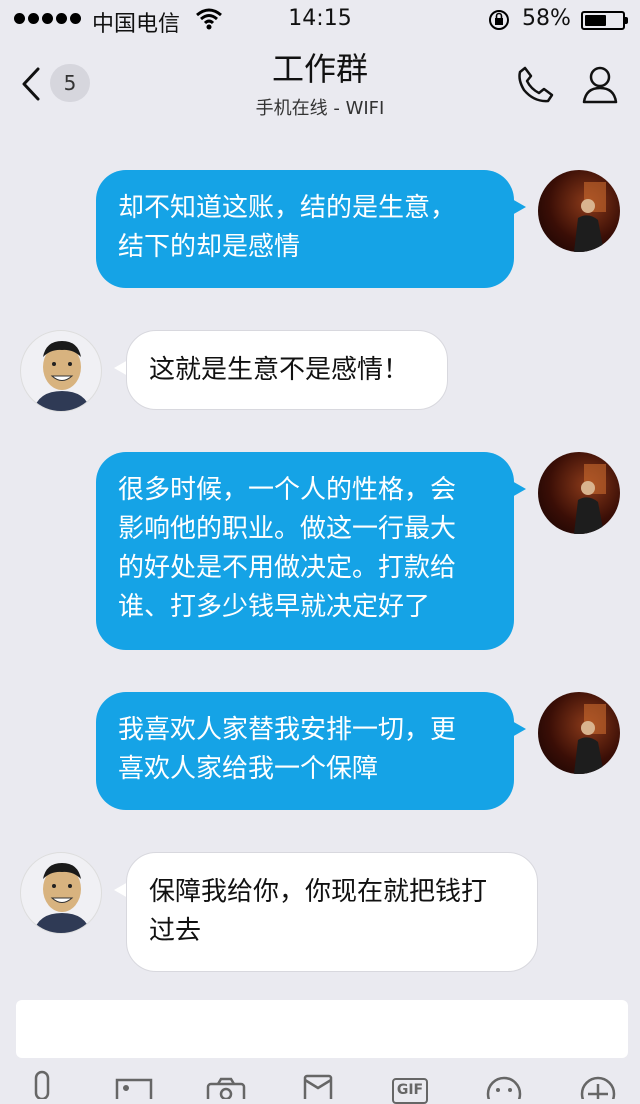 The image size is (640, 1104). Describe the element at coordinates (318, 1082) in the screenshot. I see `red-packet-icon` at that location.